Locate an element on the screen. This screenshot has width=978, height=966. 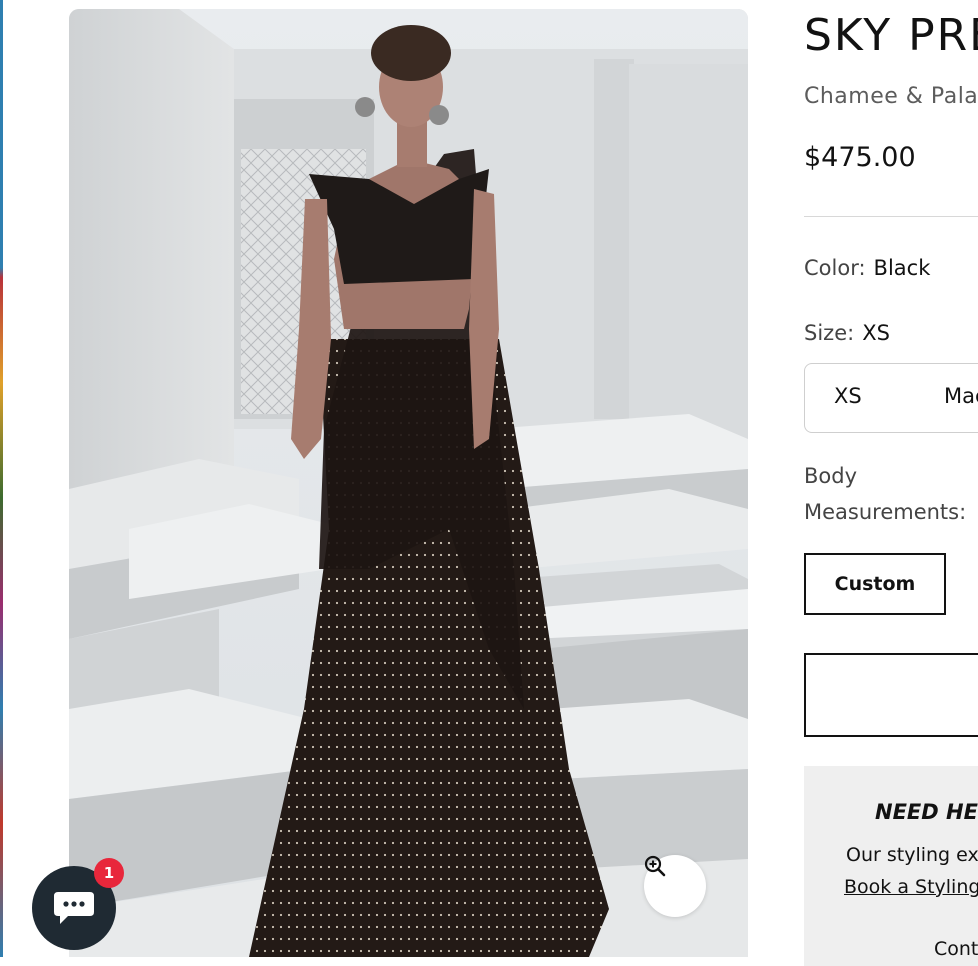
chat-bubble-icon is located at coordinates (74, 908).